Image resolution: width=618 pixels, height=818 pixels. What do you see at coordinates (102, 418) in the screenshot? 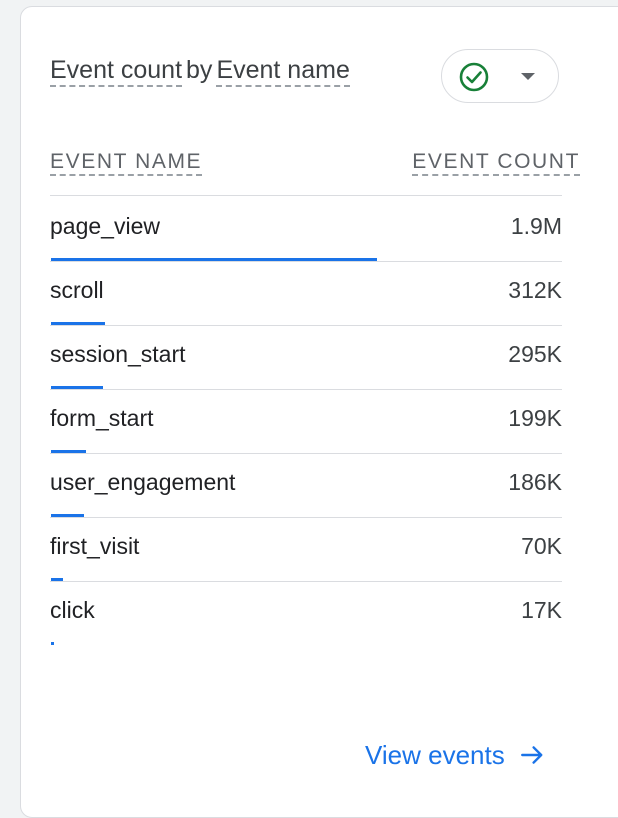
I see `event-name-cell: form_start` at bounding box center [102, 418].